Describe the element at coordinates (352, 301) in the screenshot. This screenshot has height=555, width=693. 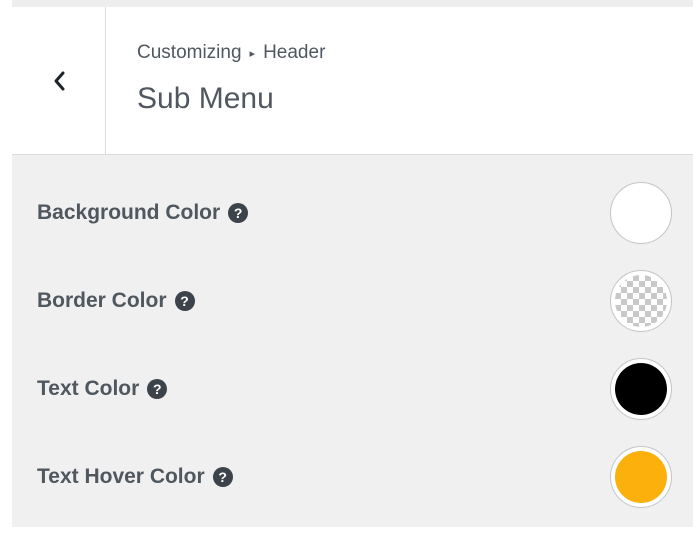
I see `setting-row-border-color: Border Color ?` at that location.